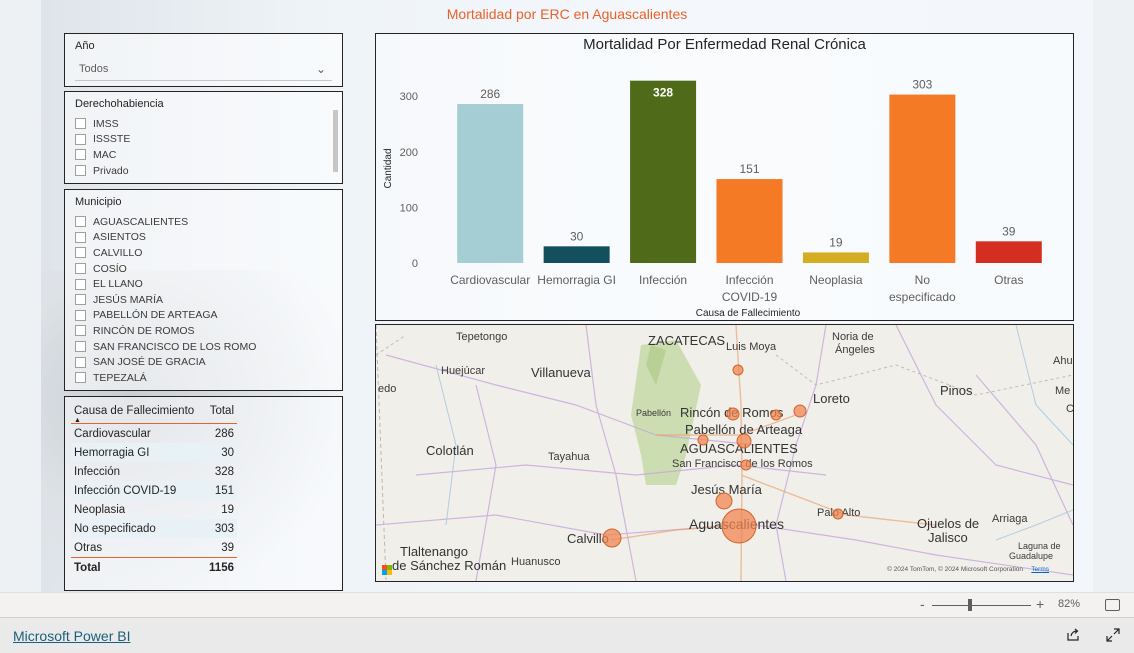 The image size is (1134, 653). What do you see at coordinates (202, 347) in the screenshot?
I see `checkbox-item: SAN FRANCISCO DE LOS ROMO` at bounding box center [202, 347].